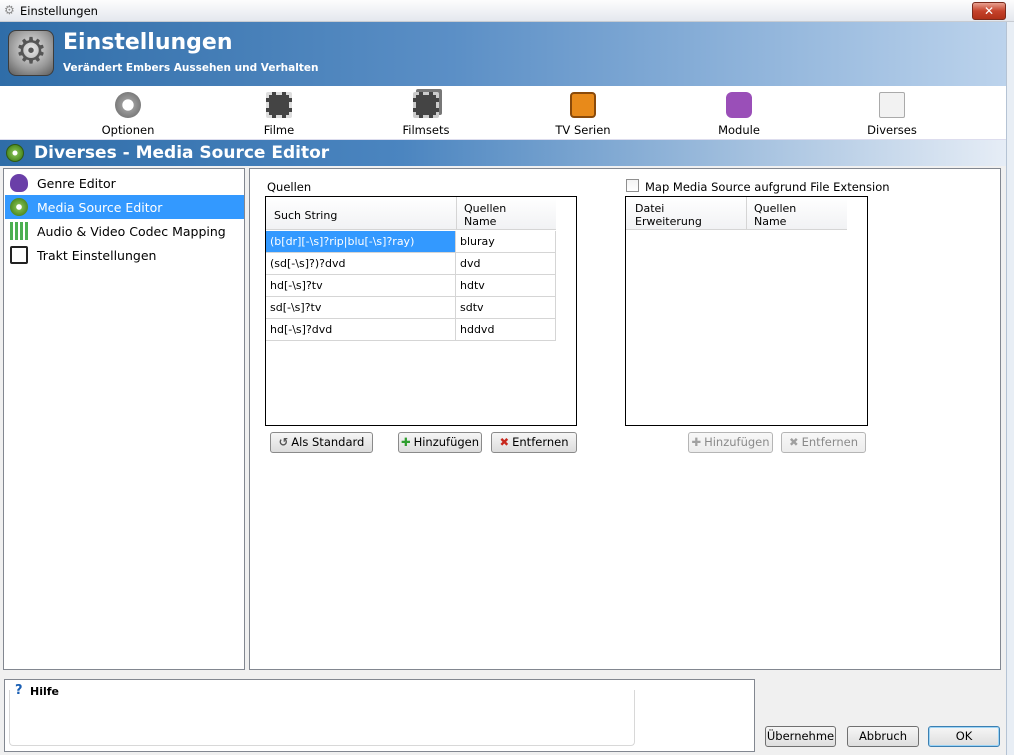 Image resolution: width=1014 pixels, height=755 pixels. I want to click on cancel-button: Abbruch, so click(883, 736).